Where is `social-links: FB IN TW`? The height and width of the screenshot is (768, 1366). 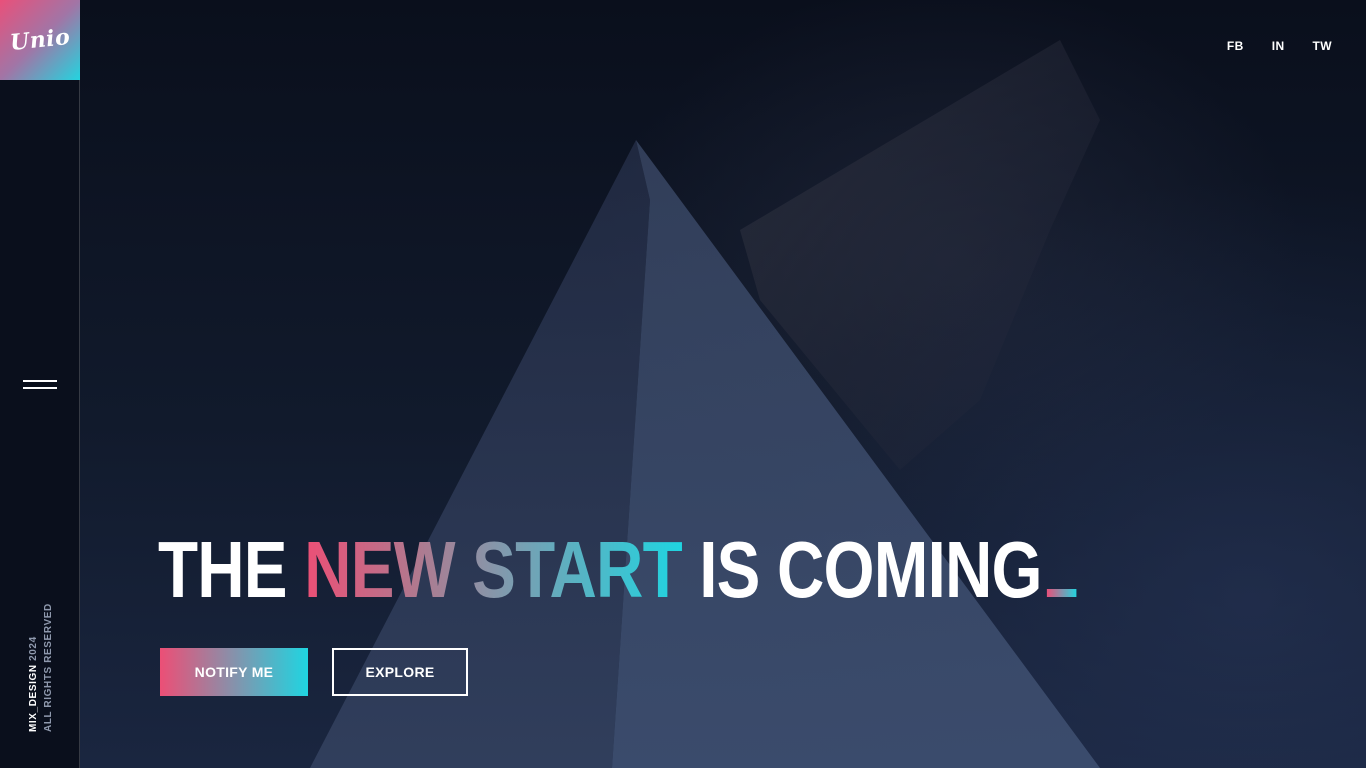
social-links: FB IN TW is located at coordinates (1279, 46).